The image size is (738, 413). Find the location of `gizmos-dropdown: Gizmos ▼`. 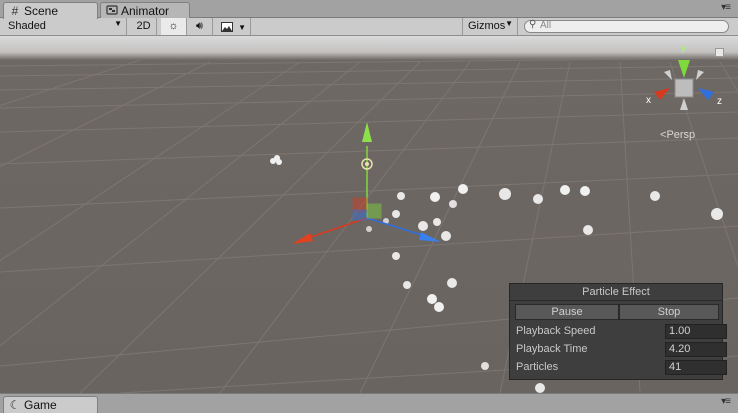

gizmos-dropdown: Gizmos ▼ is located at coordinates (490, 26).